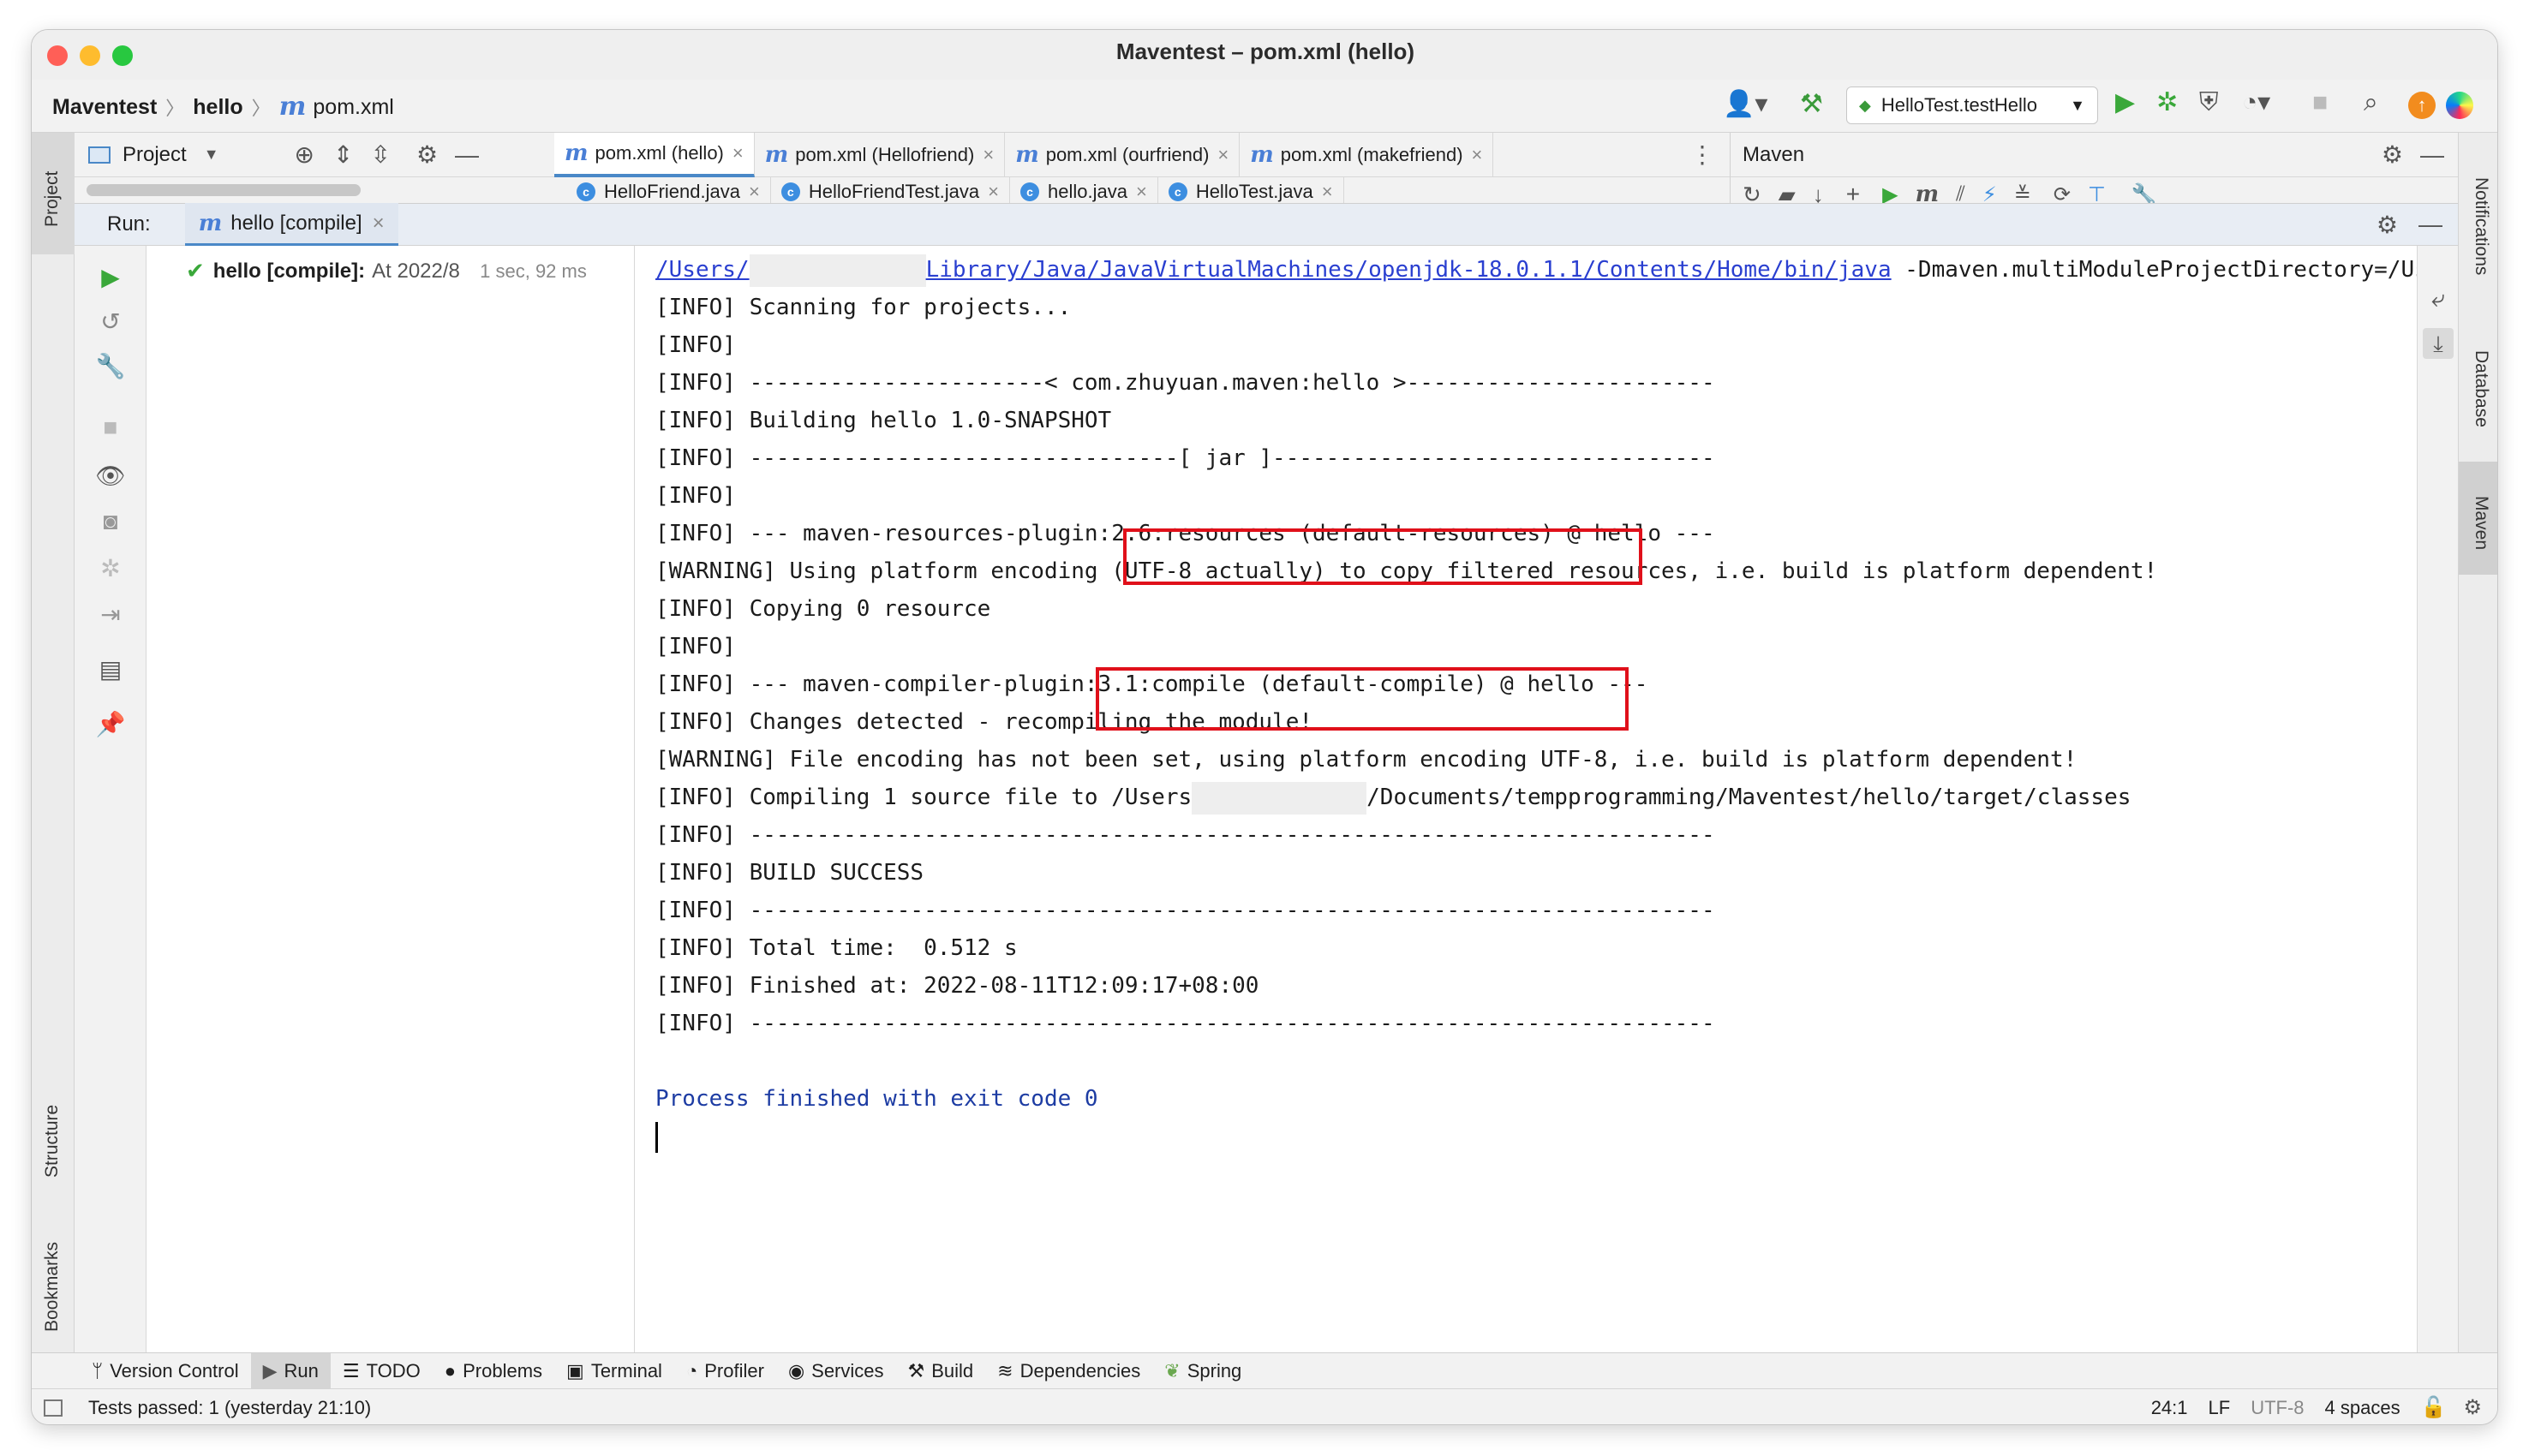 The width and height of the screenshot is (2529, 1456). I want to click on rerun-failed-icon: ↺, so click(110, 321).